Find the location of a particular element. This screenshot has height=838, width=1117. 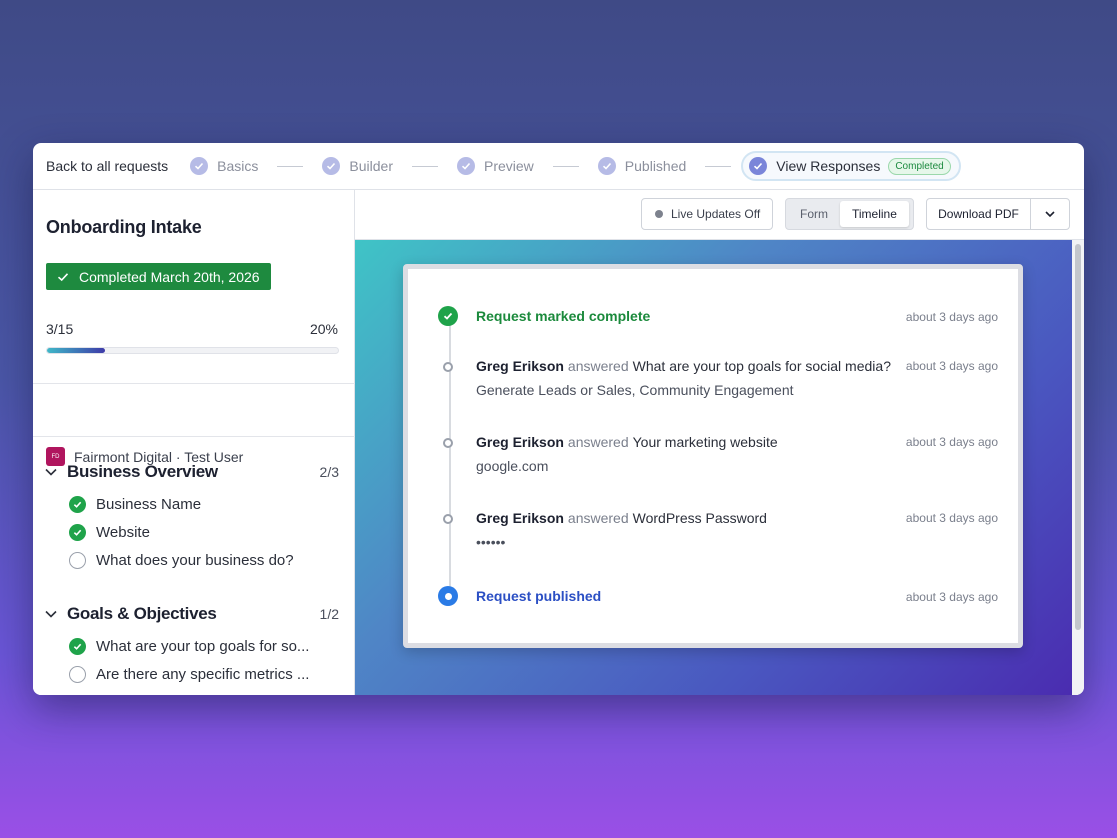

step-preview: Preview is located at coordinates (495, 166).